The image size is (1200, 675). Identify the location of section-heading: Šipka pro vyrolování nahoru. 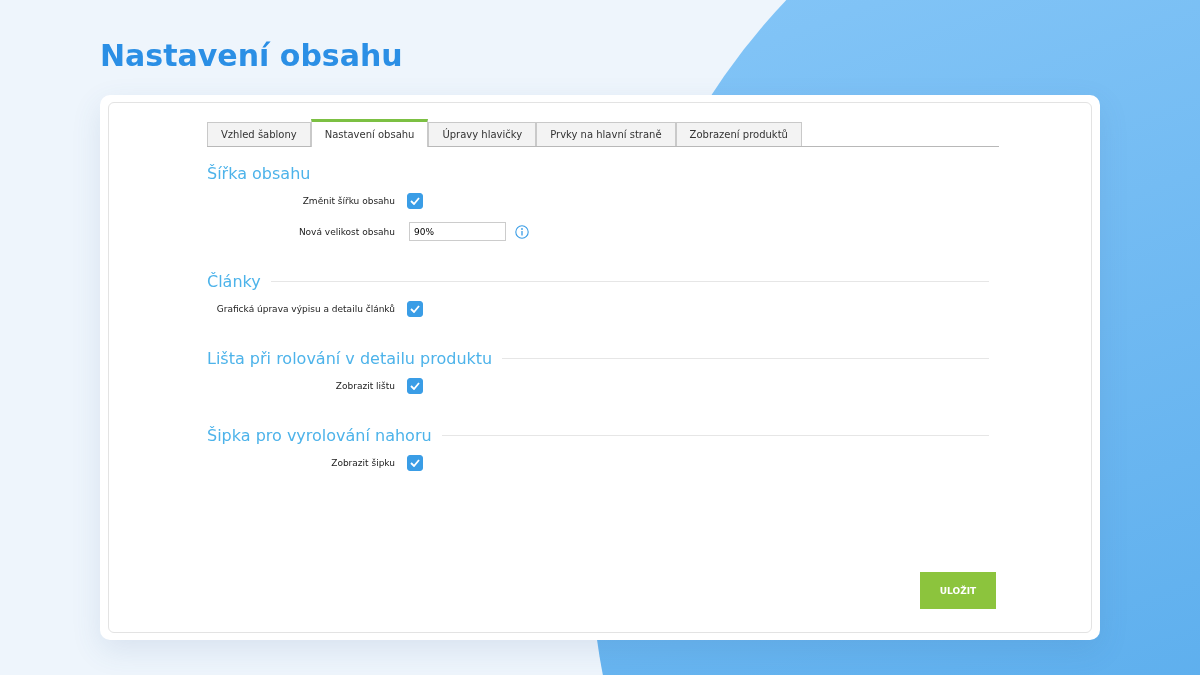
(319, 435).